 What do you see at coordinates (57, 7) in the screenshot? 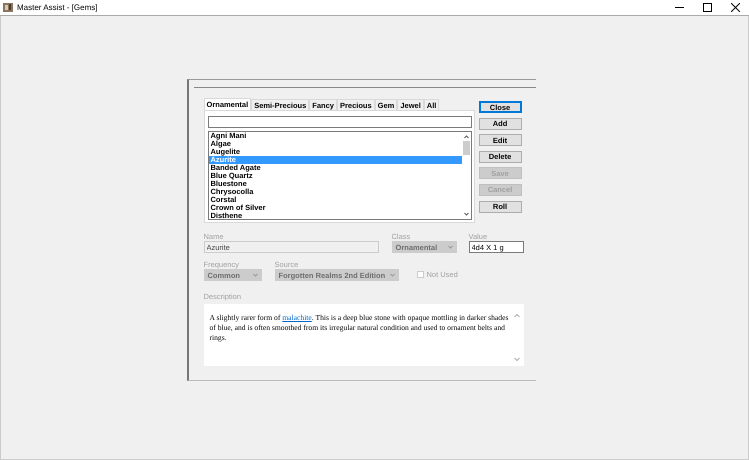
I see `window-title: Master Assist - [Gems]` at bounding box center [57, 7].